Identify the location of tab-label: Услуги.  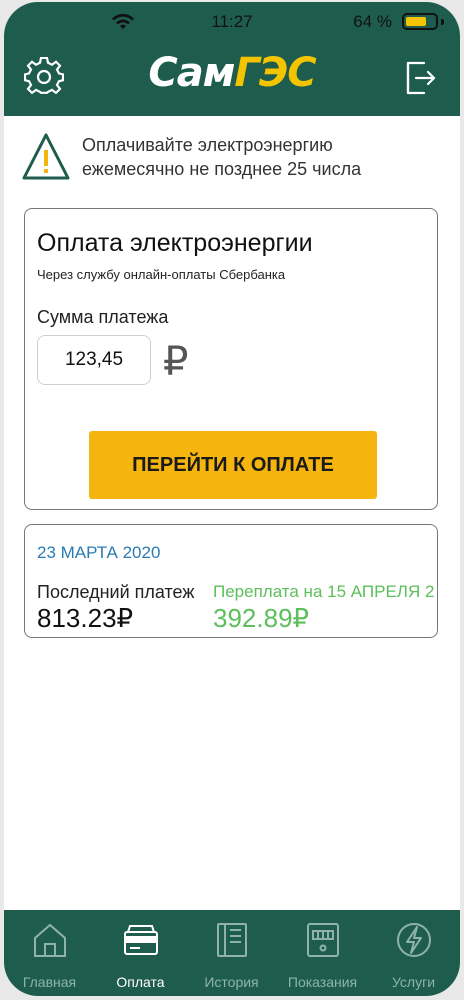
(413, 982).